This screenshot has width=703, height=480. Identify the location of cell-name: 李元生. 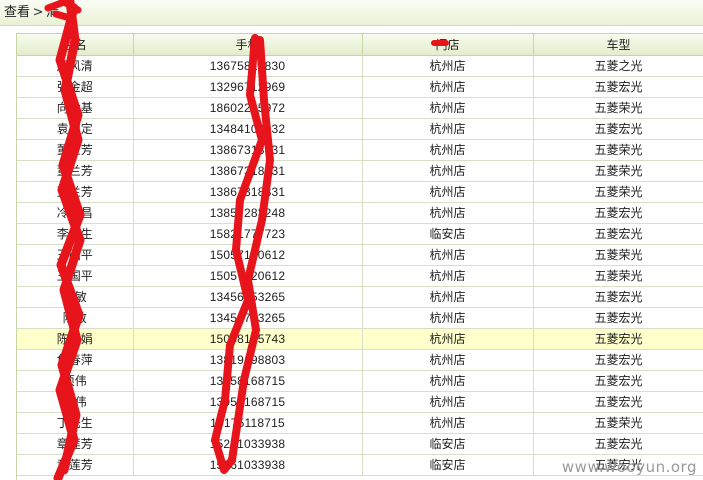
(75, 234).